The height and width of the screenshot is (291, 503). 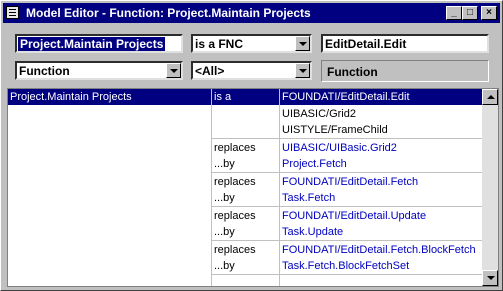 I want to click on grid-cell: is a, so click(x=222, y=97).